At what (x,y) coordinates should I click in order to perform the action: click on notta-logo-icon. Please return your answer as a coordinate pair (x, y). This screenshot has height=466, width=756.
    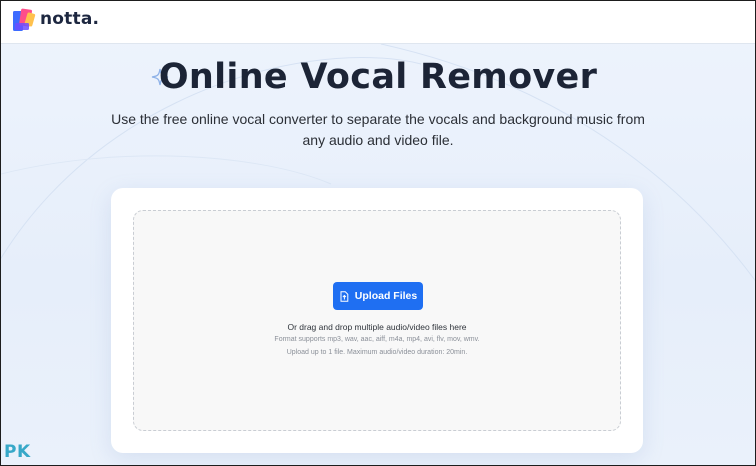
    Looking at the image, I should click on (24, 19).